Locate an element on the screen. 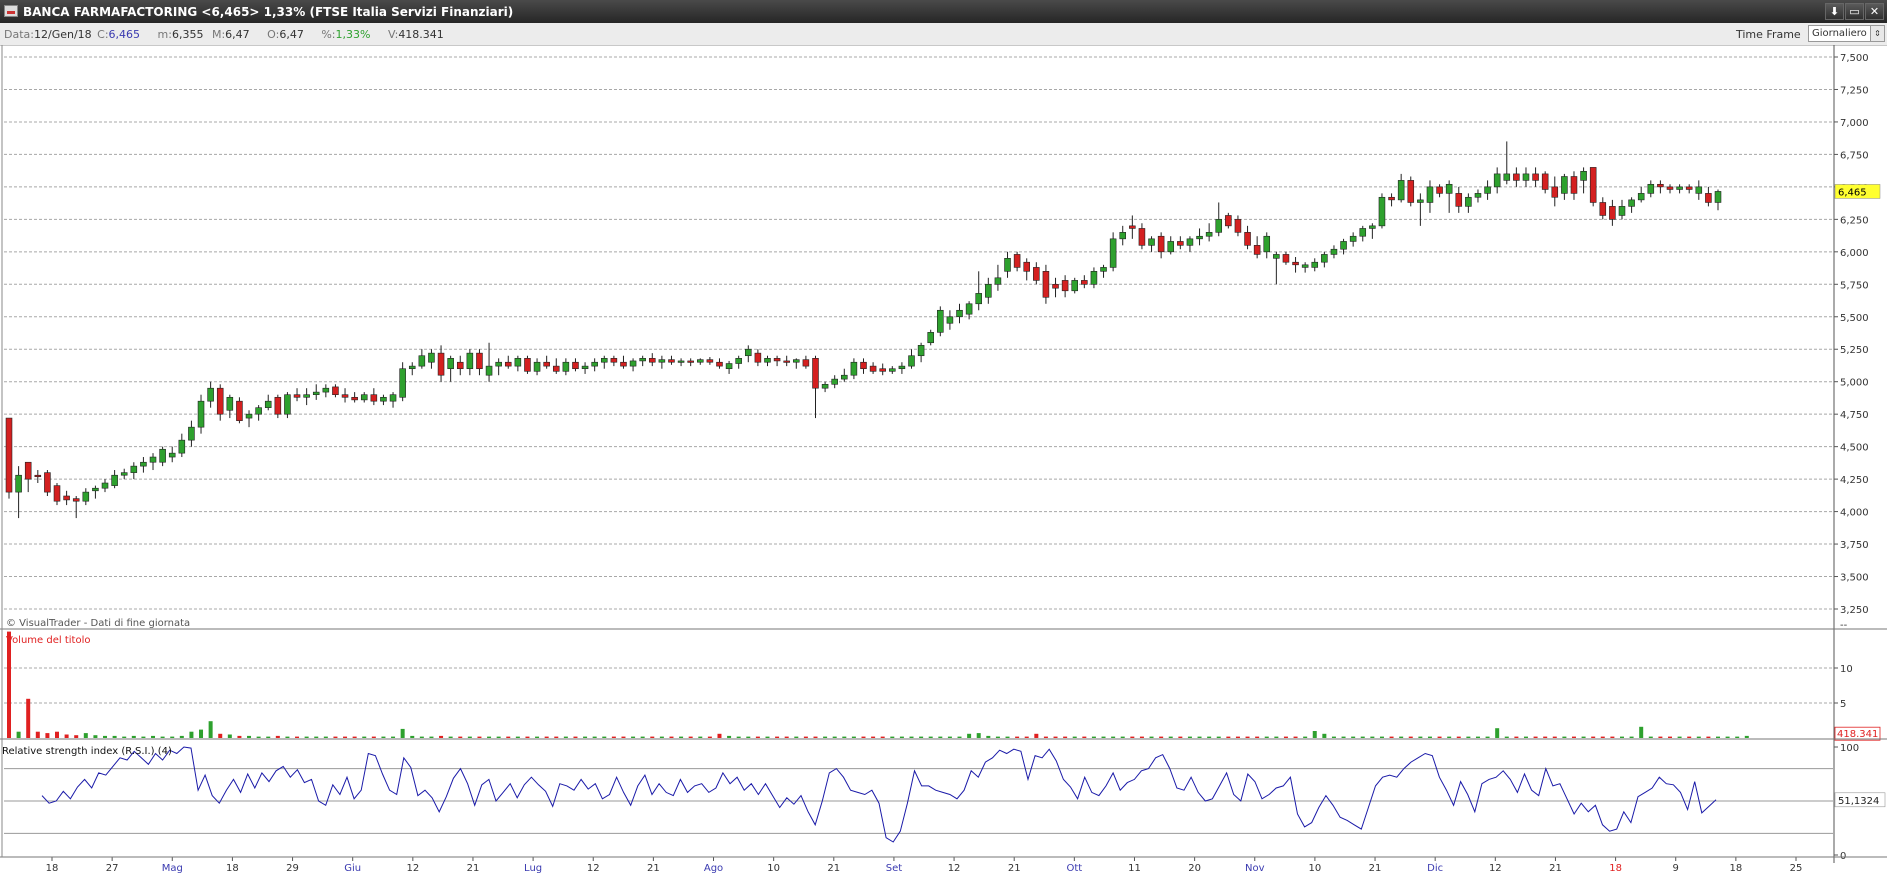  maximize-button: ▭ is located at coordinates (1854, 11).